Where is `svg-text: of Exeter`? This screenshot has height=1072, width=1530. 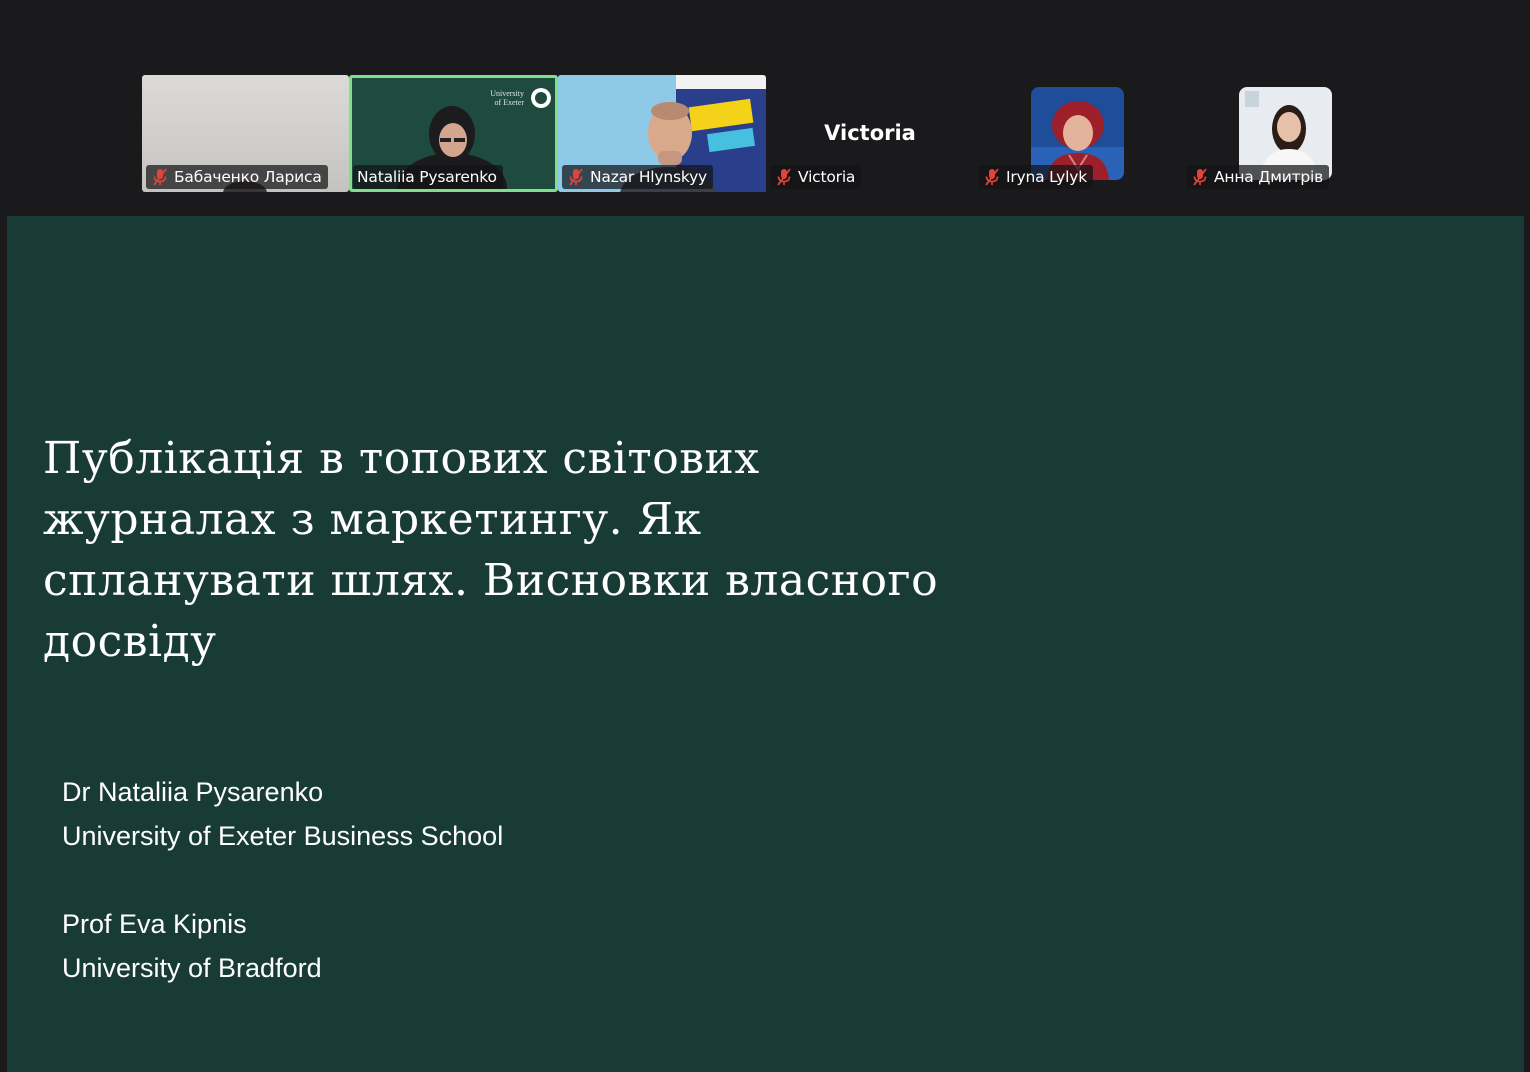
svg-text: of Exeter is located at coordinates (509, 102).